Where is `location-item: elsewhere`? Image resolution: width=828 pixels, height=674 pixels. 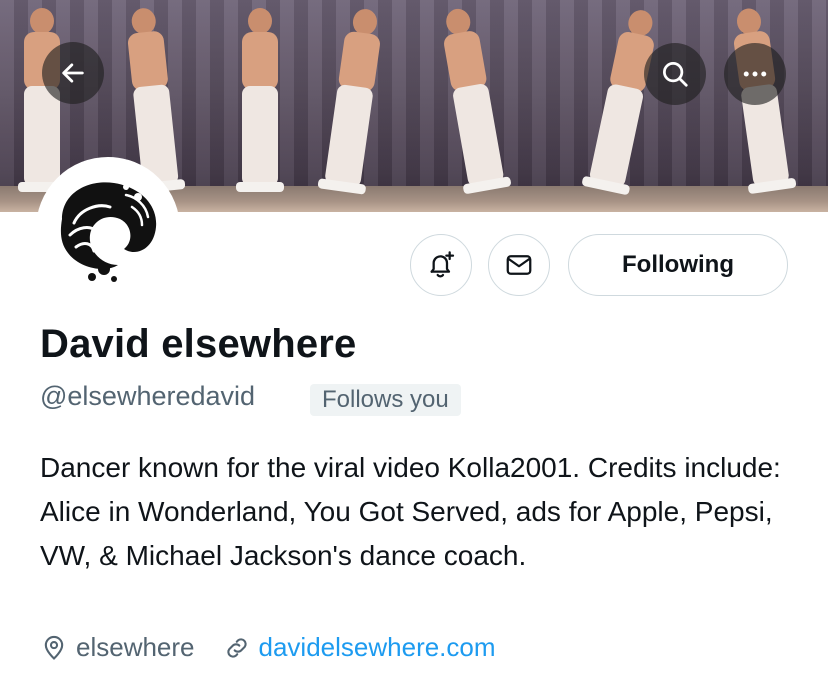
location-item: elsewhere is located at coordinates (117, 647).